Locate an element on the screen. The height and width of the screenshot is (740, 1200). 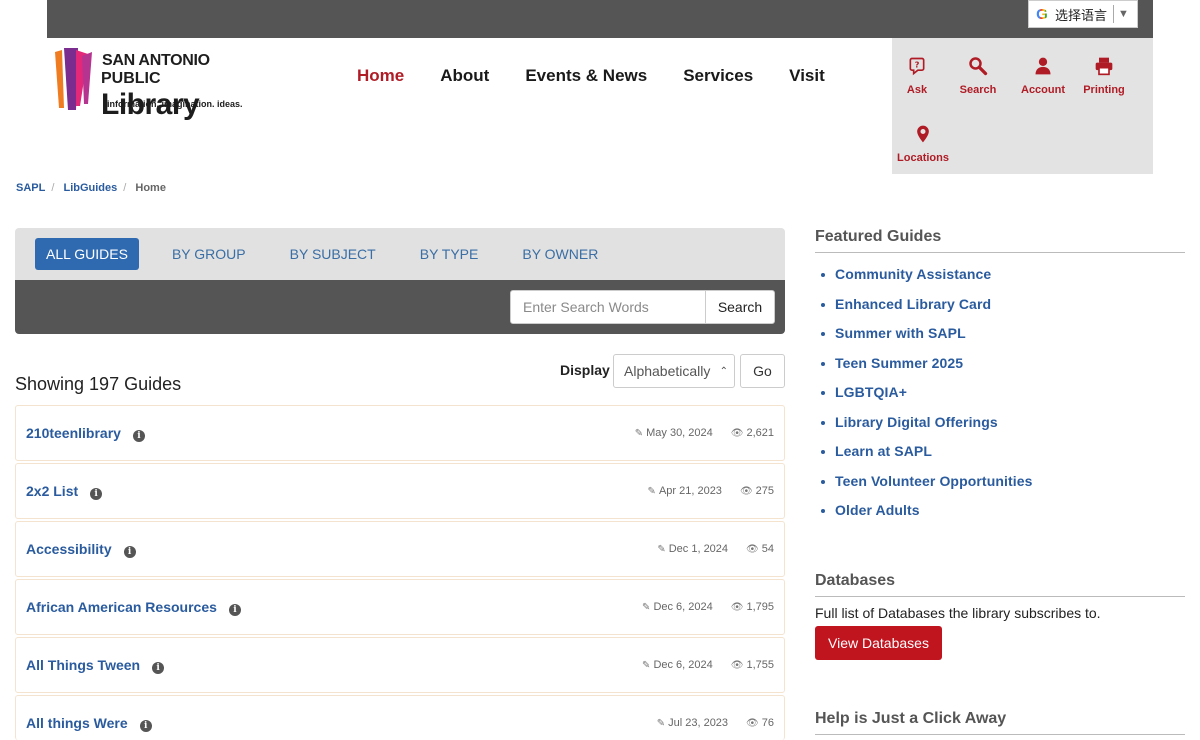
guide-link: Accessibility i is located at coordinates (81, 549).